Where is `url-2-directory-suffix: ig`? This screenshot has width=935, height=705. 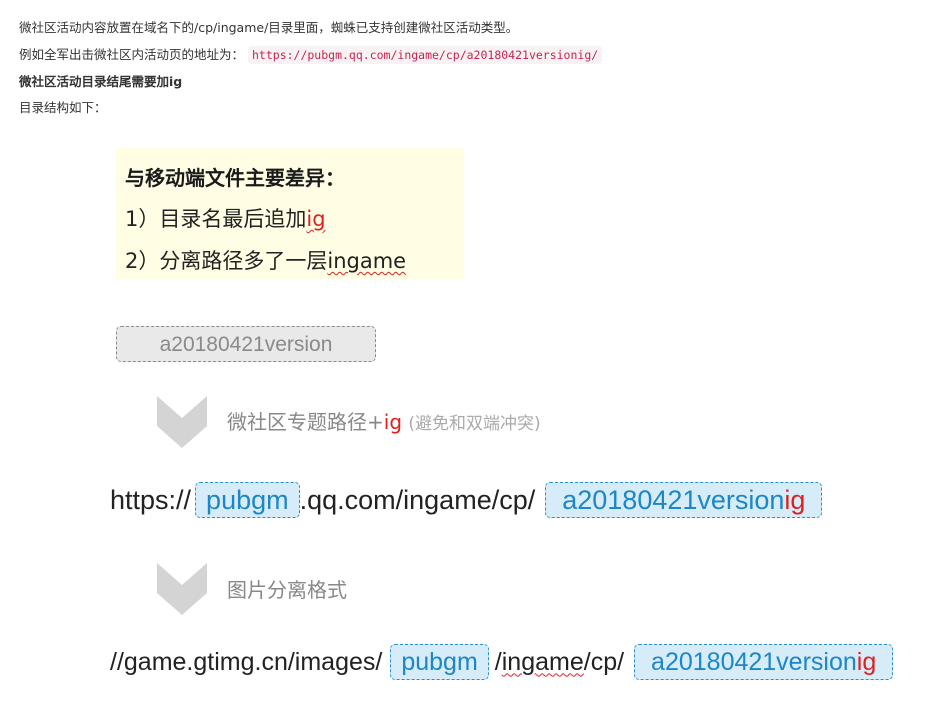
url-2-directory-suffix: ig is located at coordinates (866, 662).